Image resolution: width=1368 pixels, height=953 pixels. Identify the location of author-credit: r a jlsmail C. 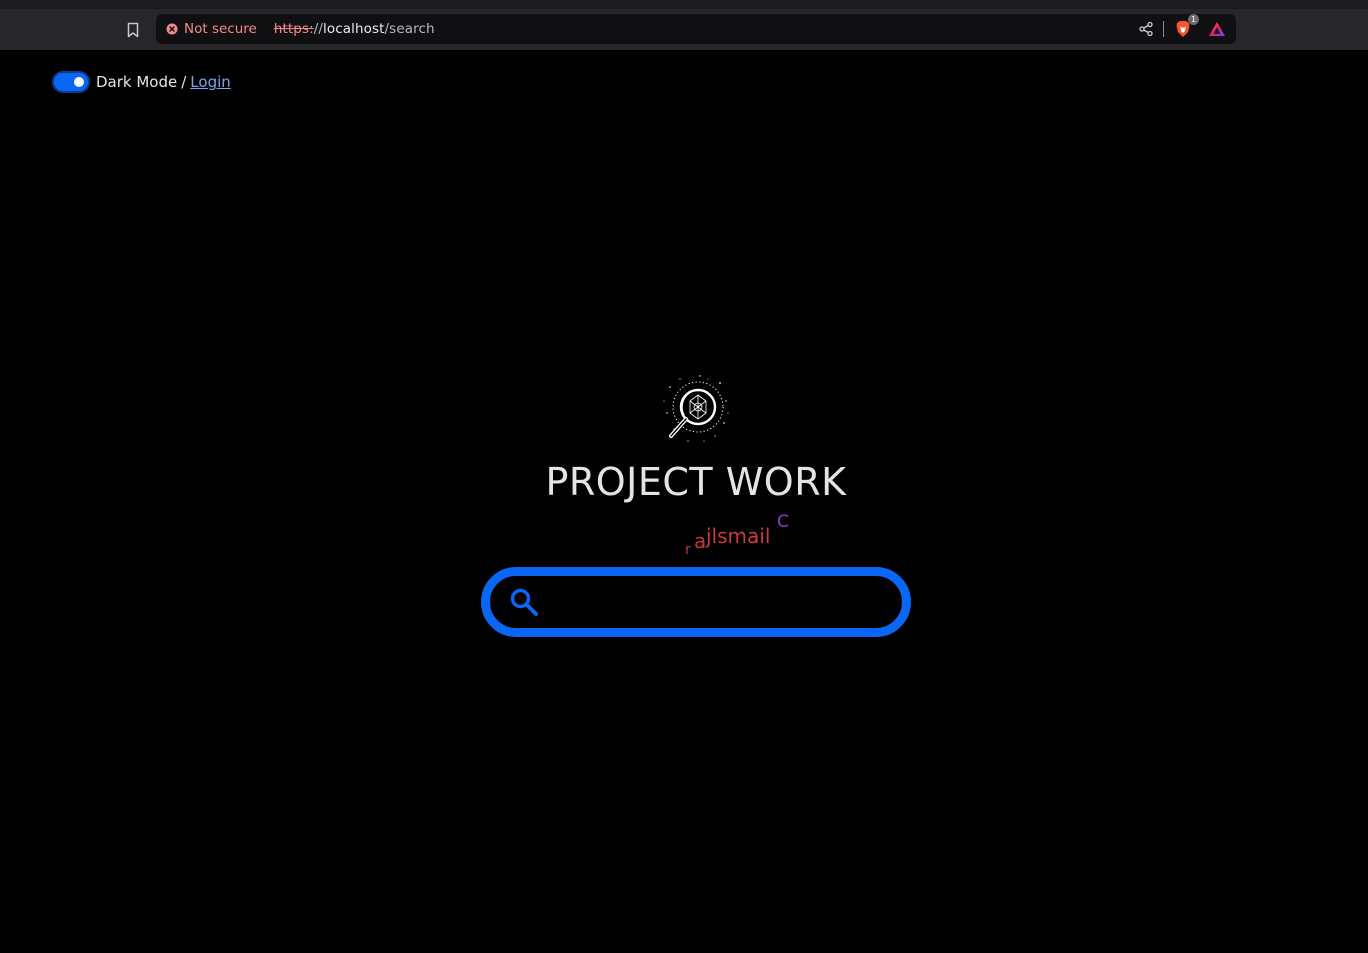
(744, 537).